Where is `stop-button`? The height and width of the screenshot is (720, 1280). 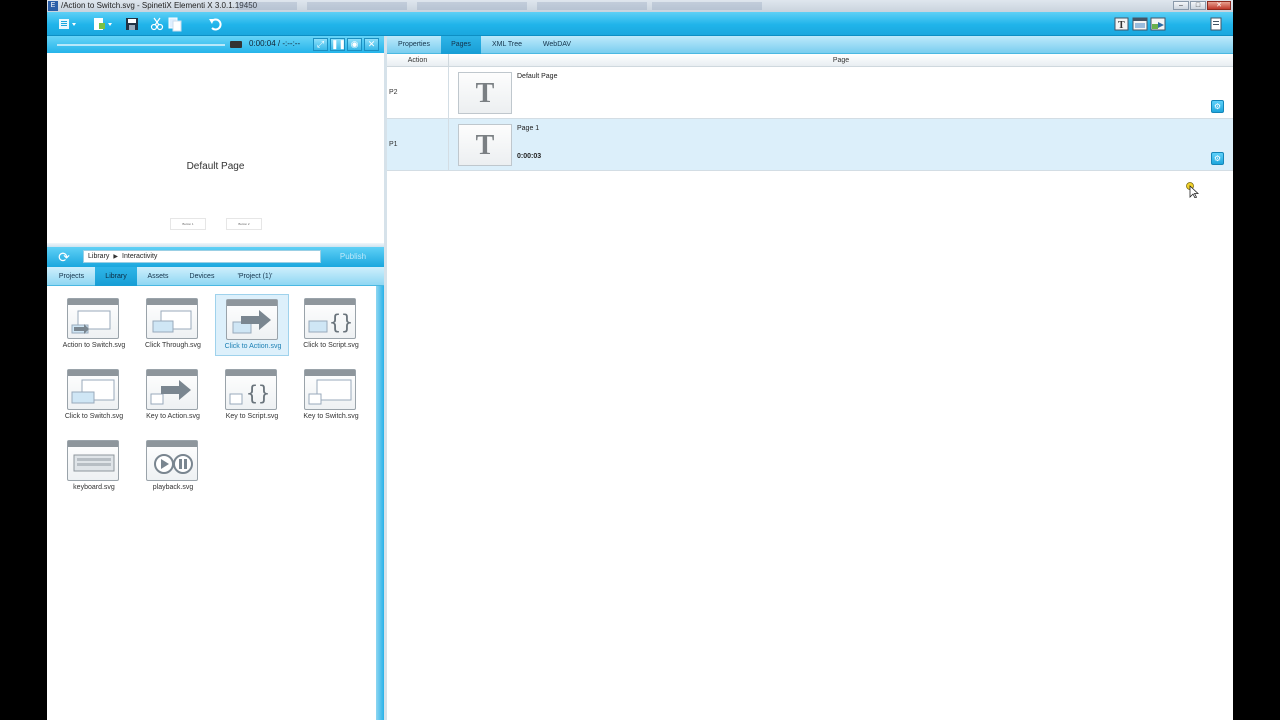 stop-button is located at coordinates (236, 44).